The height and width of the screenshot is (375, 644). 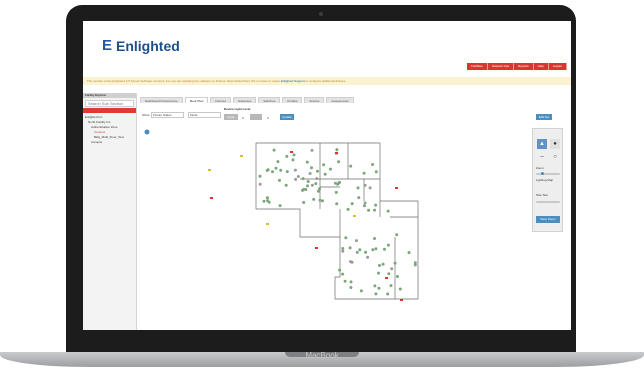 What do you see at coordinates (548, 202) in the screenshot?
I see `size-slider` at bounding box center [548, 202].